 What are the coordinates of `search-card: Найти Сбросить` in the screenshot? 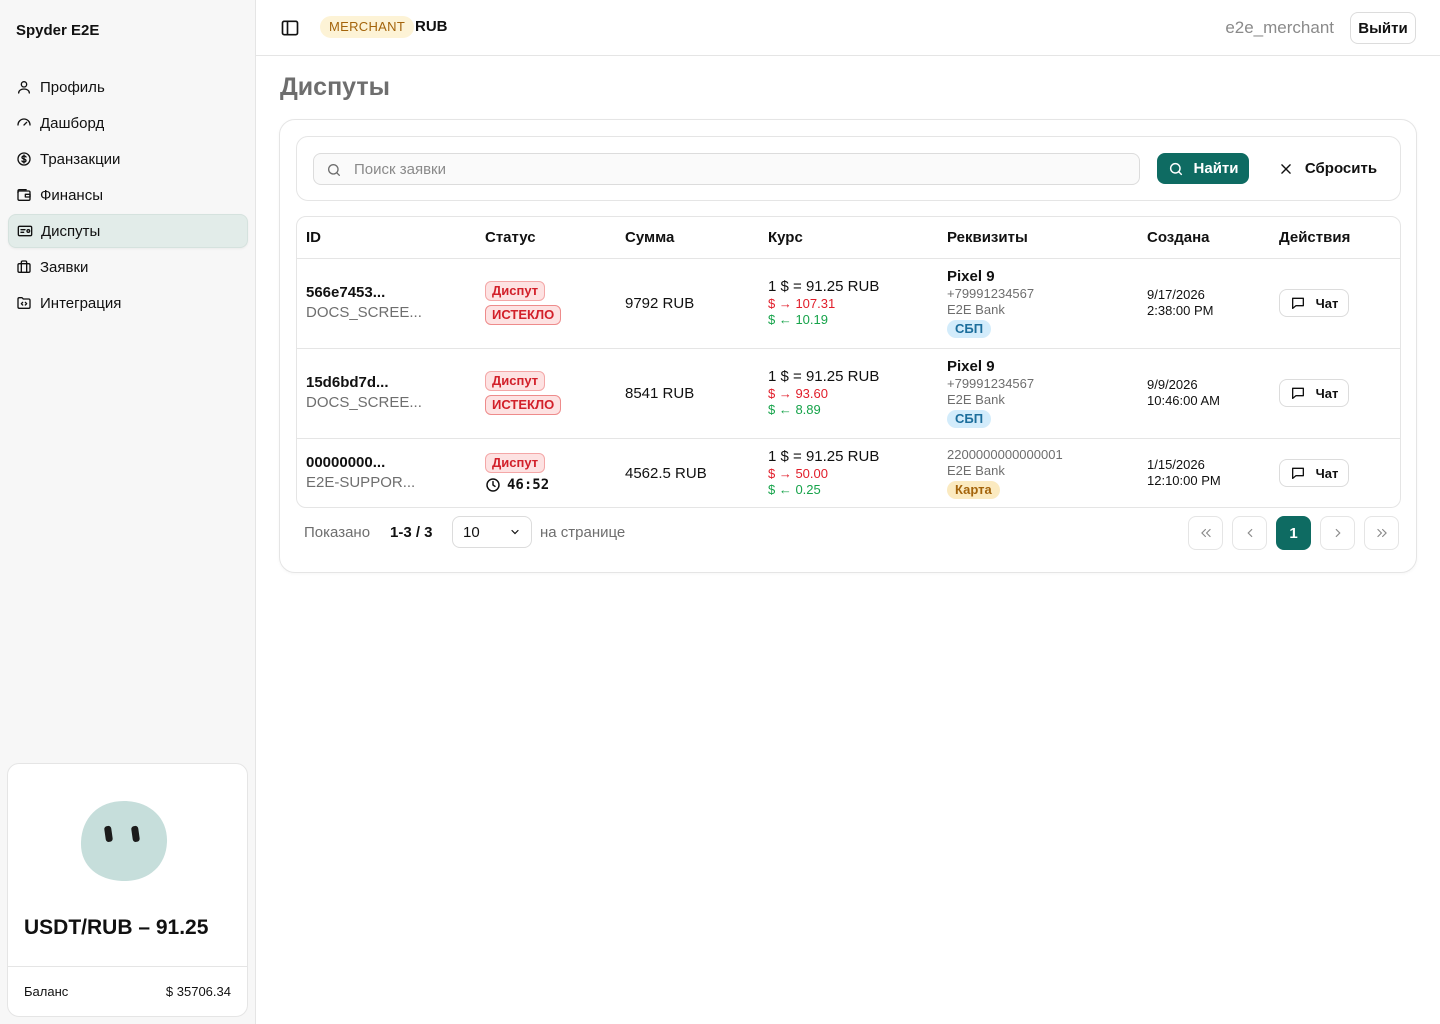 It's located at (848, 168).